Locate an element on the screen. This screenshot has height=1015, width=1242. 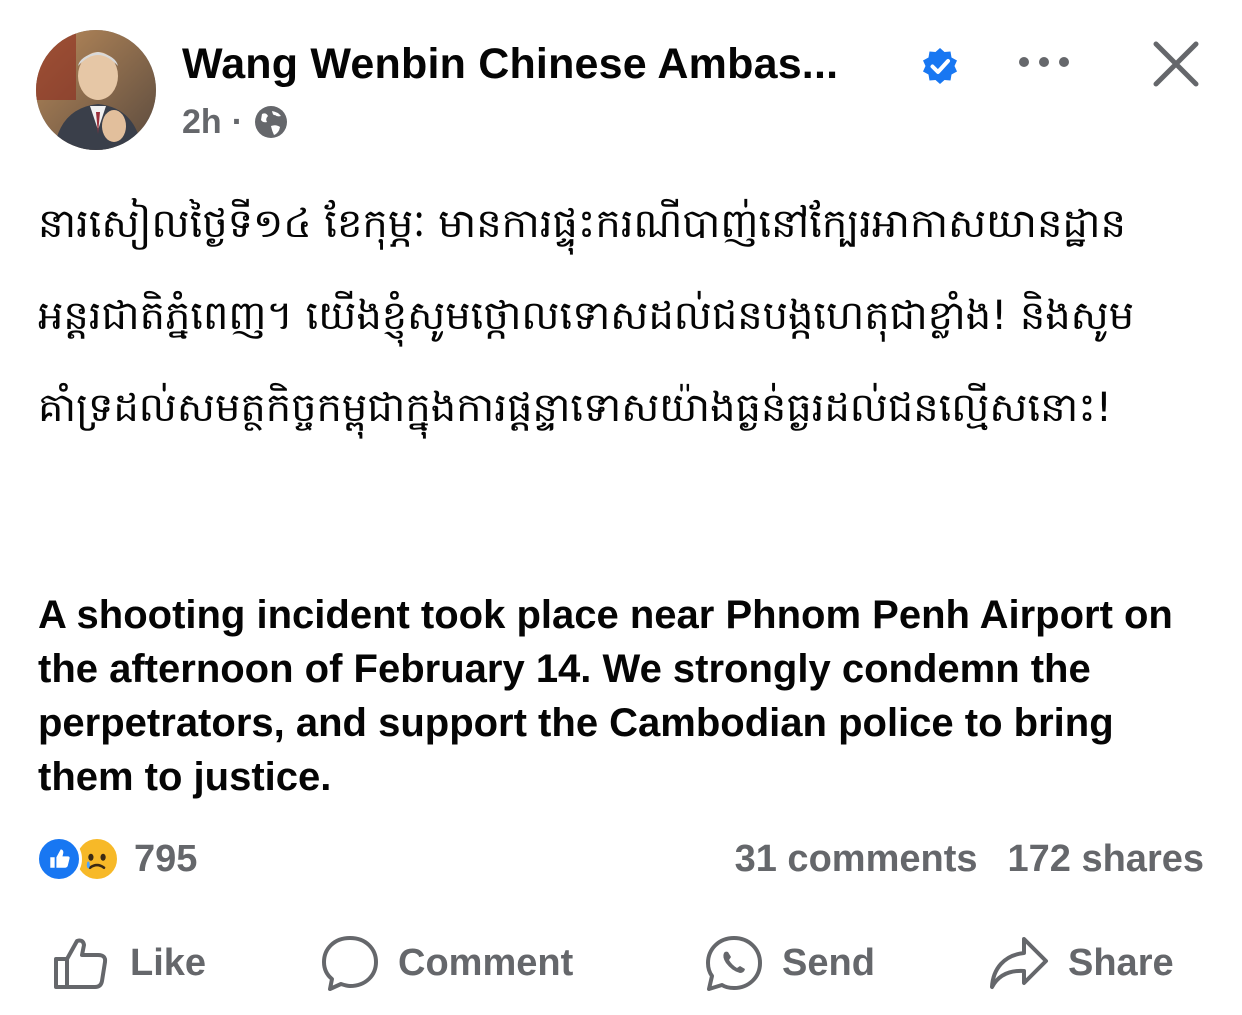
more-options-icon is located at coordinates (1044, 62).